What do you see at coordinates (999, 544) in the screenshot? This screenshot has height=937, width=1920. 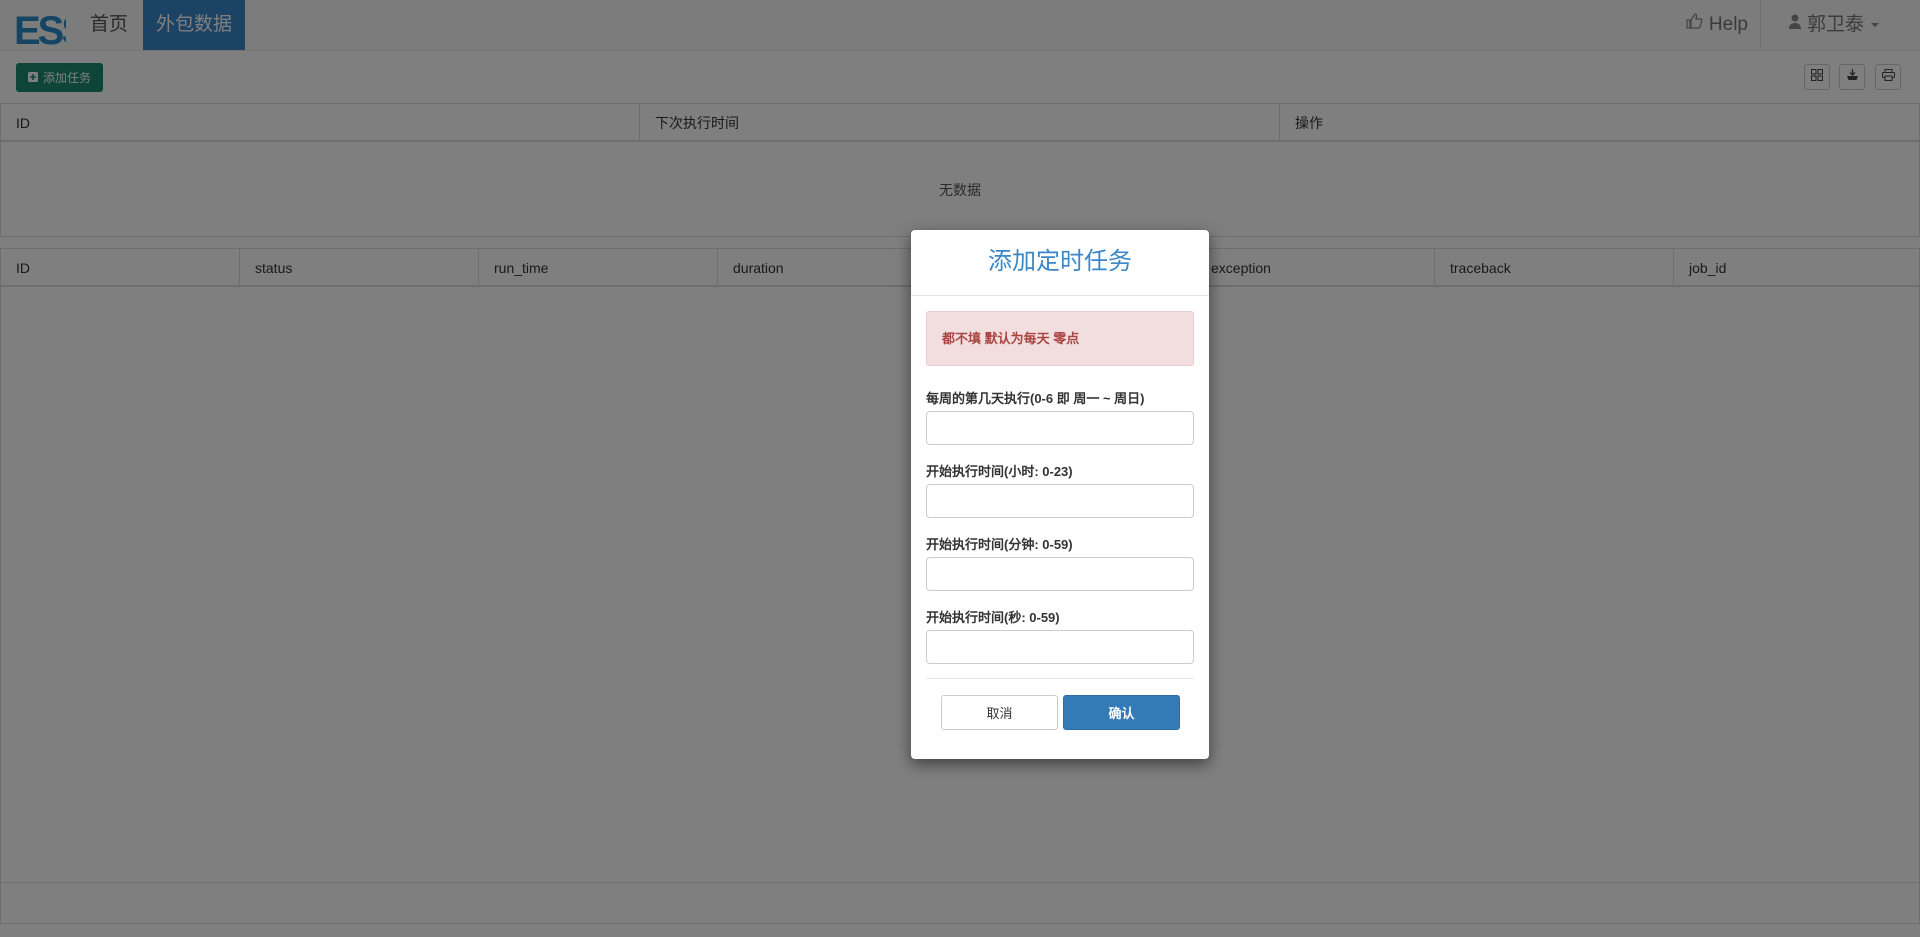 I see `minute-label: 开始执行时间(分钟: 0-59)` at bounding box center [999, 544].